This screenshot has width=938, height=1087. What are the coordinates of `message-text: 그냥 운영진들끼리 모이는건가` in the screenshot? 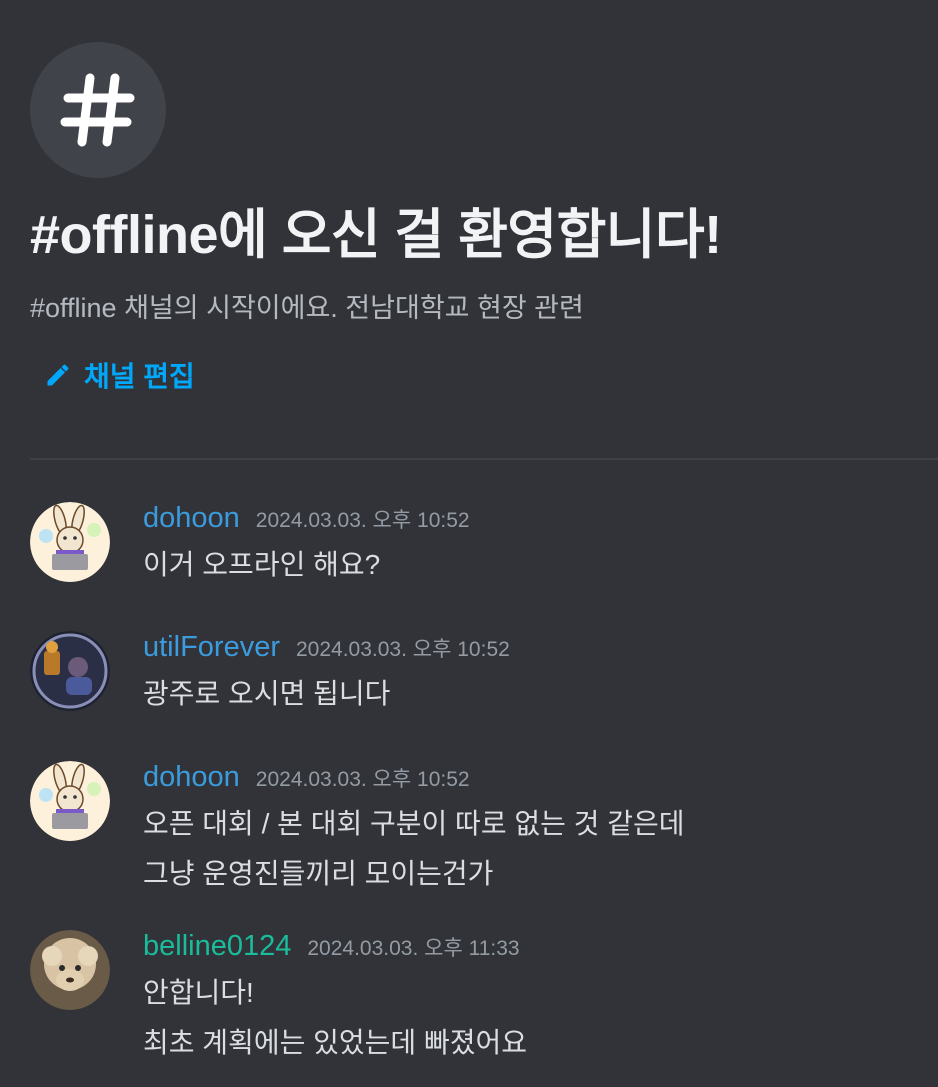 It's located at (318, 873).